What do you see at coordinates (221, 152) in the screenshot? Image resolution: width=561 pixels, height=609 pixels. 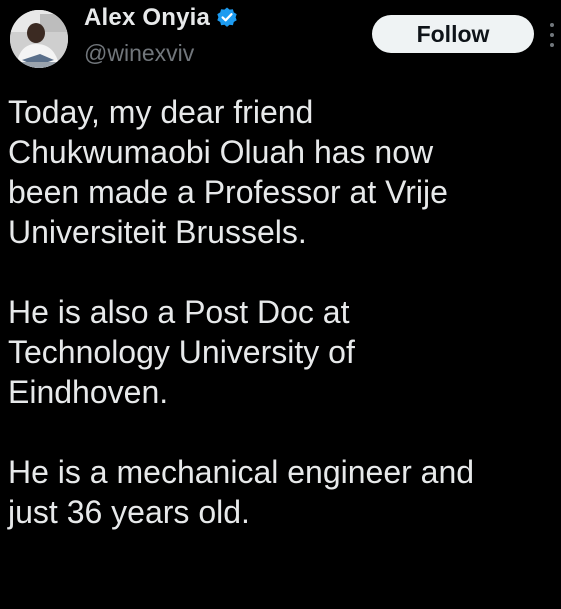 I see `tweet-line: Chukwumaobi Oluah has now` at bounding box center [221, 152].